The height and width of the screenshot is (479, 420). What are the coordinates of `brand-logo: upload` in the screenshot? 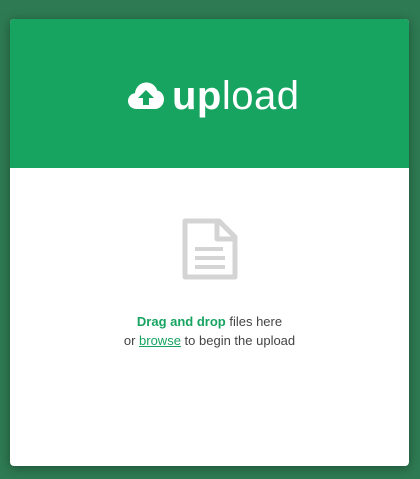 It's located at (214, 96).